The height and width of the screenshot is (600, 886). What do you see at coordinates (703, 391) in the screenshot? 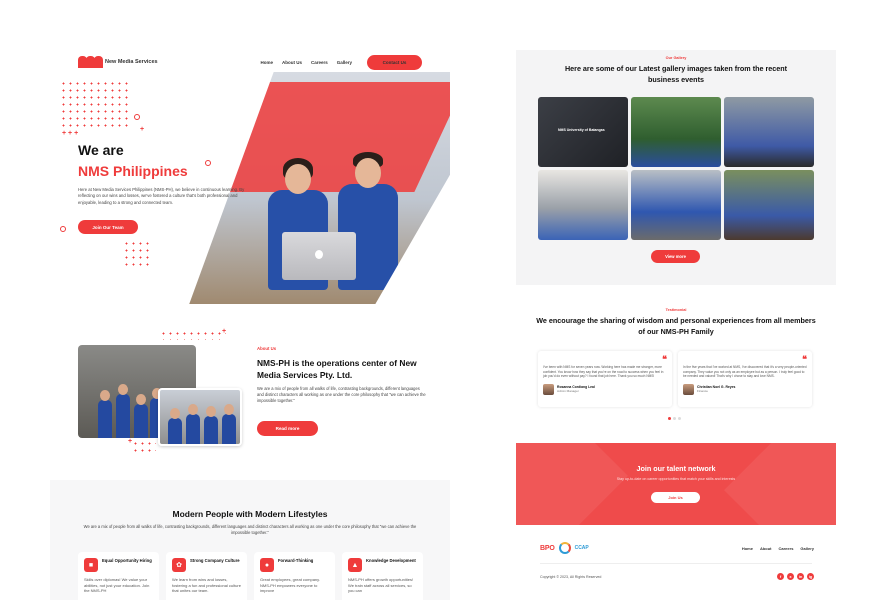
I see `author-role: Finance` at bounding box center [703, 391].